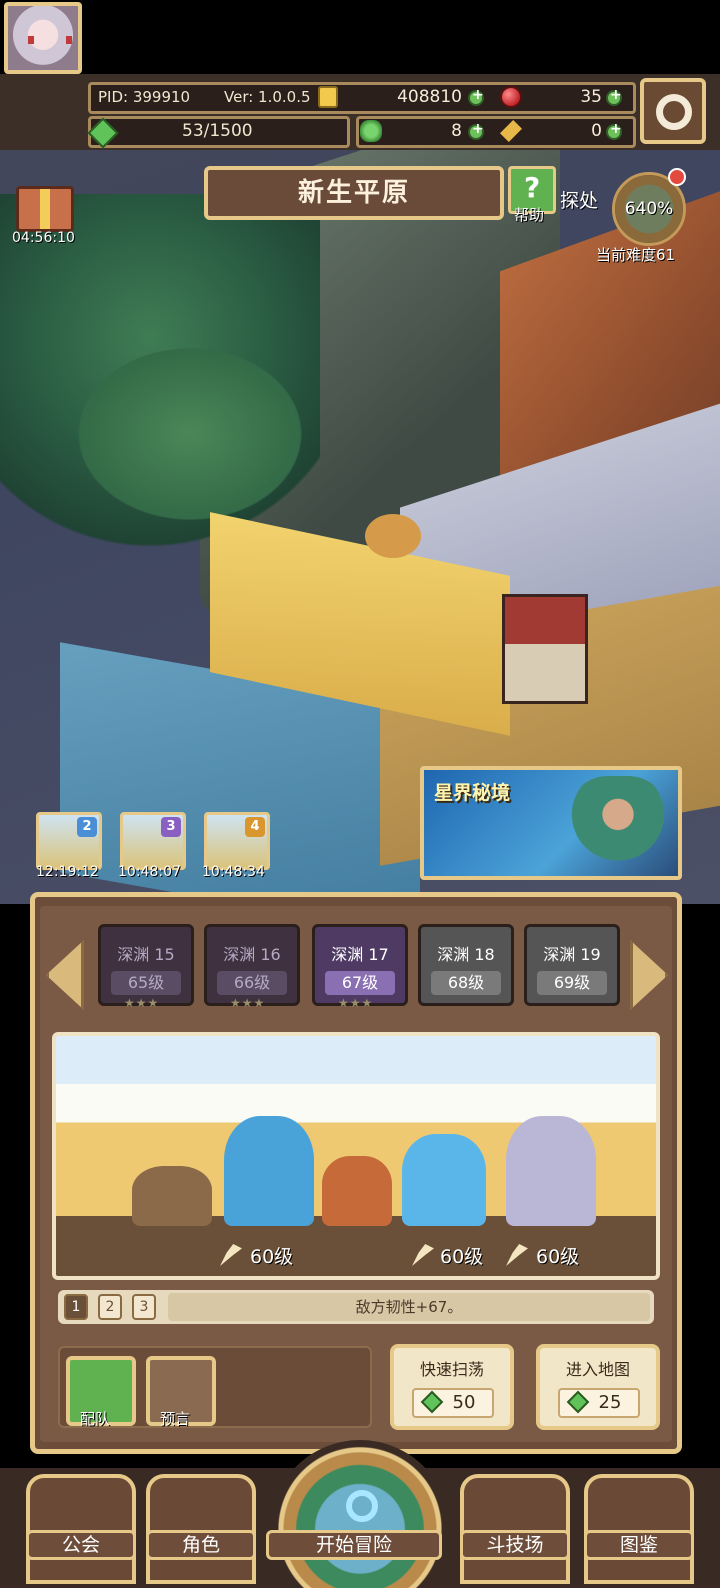  What do you see at coordinates (409, 1307) in the screenshot?
I see `stage-effect-text: 敌方韧性+67。` at bounding box center [409, 1307].